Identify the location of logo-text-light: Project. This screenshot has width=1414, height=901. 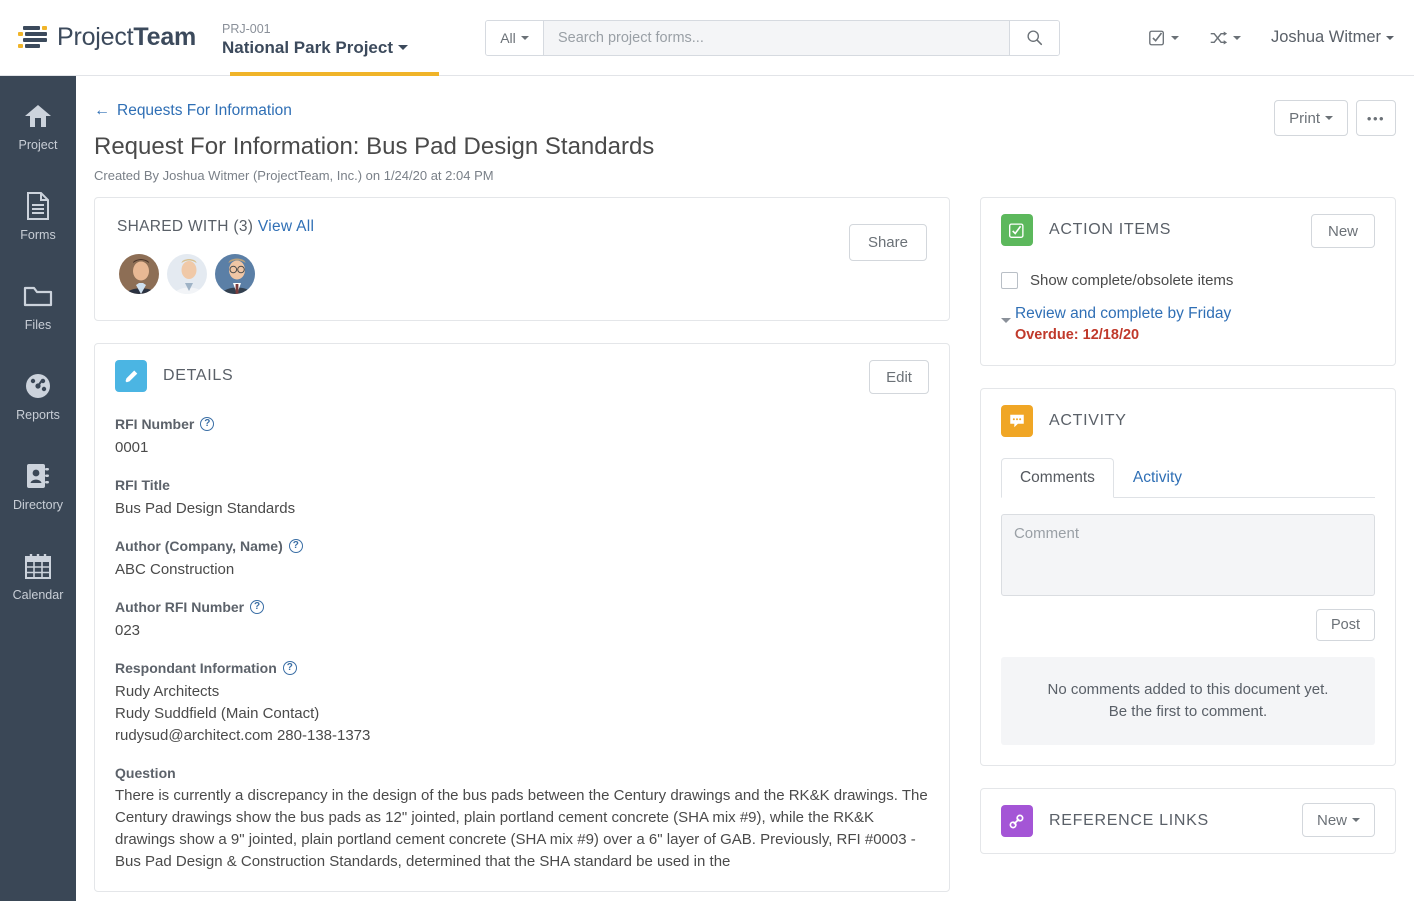
(95, 37).